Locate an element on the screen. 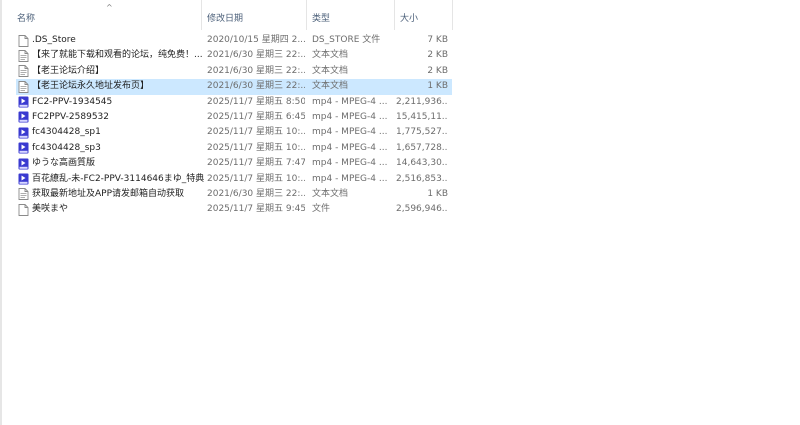 Image resolution: width=800 pixels, height=425 pixels. file-name: 美咲まや is located at coordinates (50, 209).